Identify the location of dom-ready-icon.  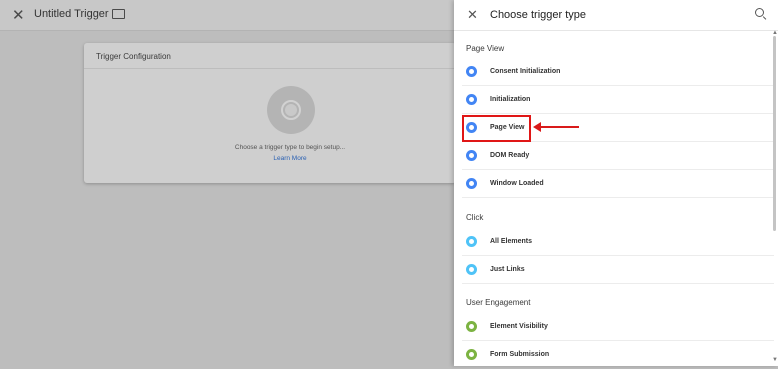
(471, 155).